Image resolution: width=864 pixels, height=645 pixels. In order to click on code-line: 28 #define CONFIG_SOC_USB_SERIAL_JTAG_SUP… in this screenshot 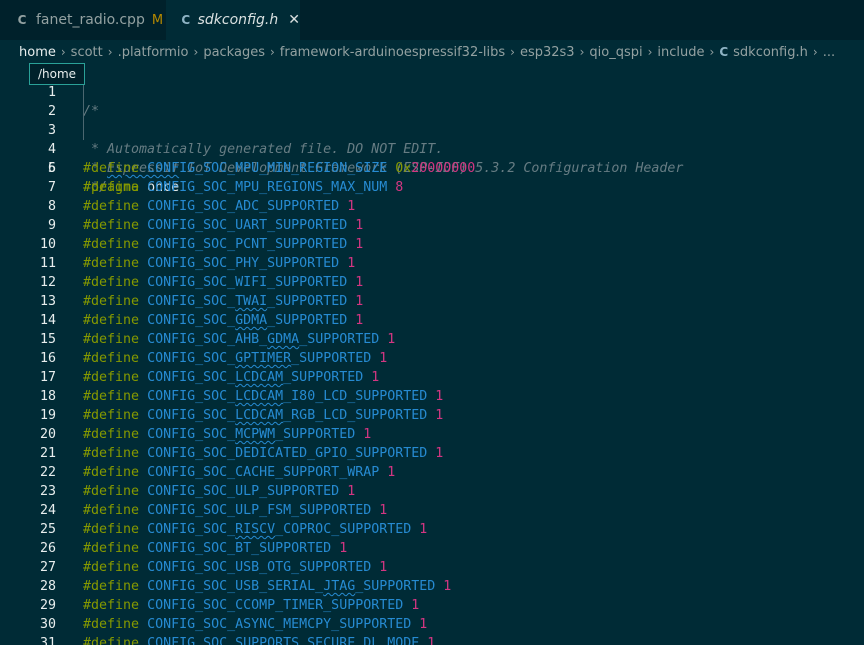, I will do `click(432, 586)`.